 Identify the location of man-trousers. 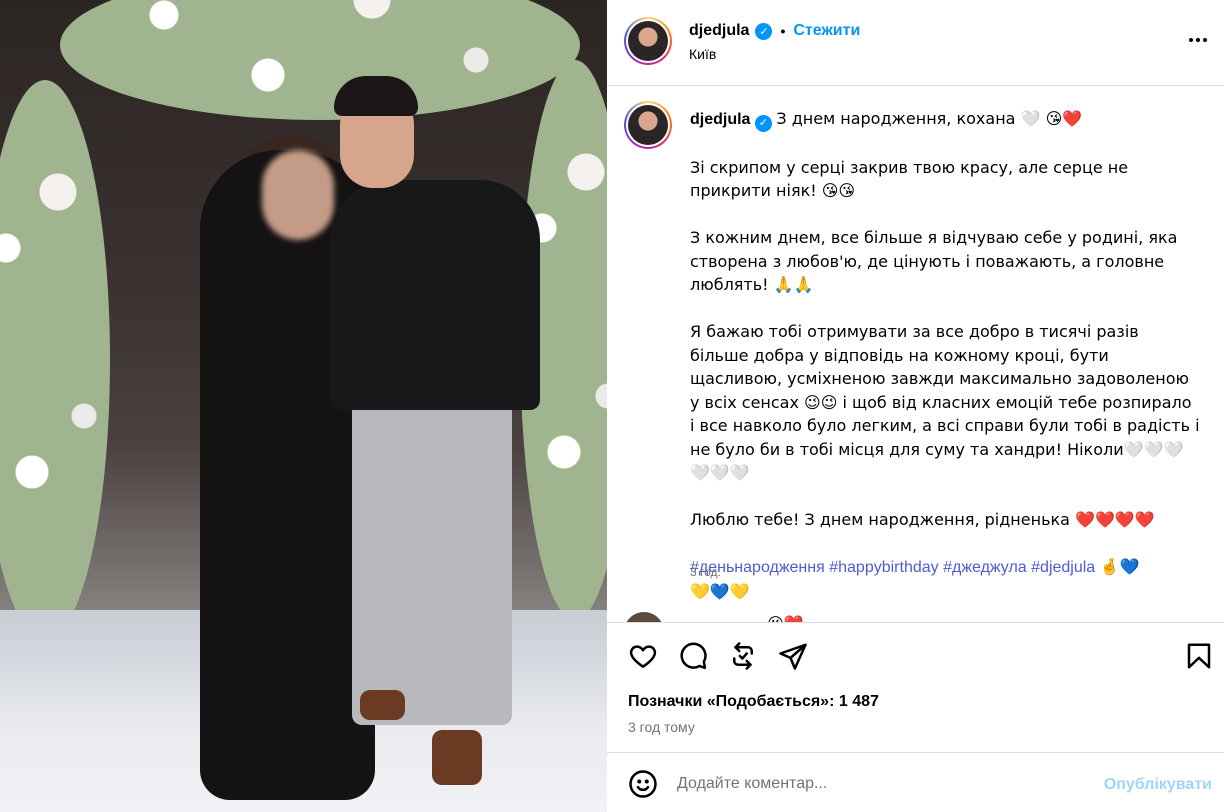
(432, 560).